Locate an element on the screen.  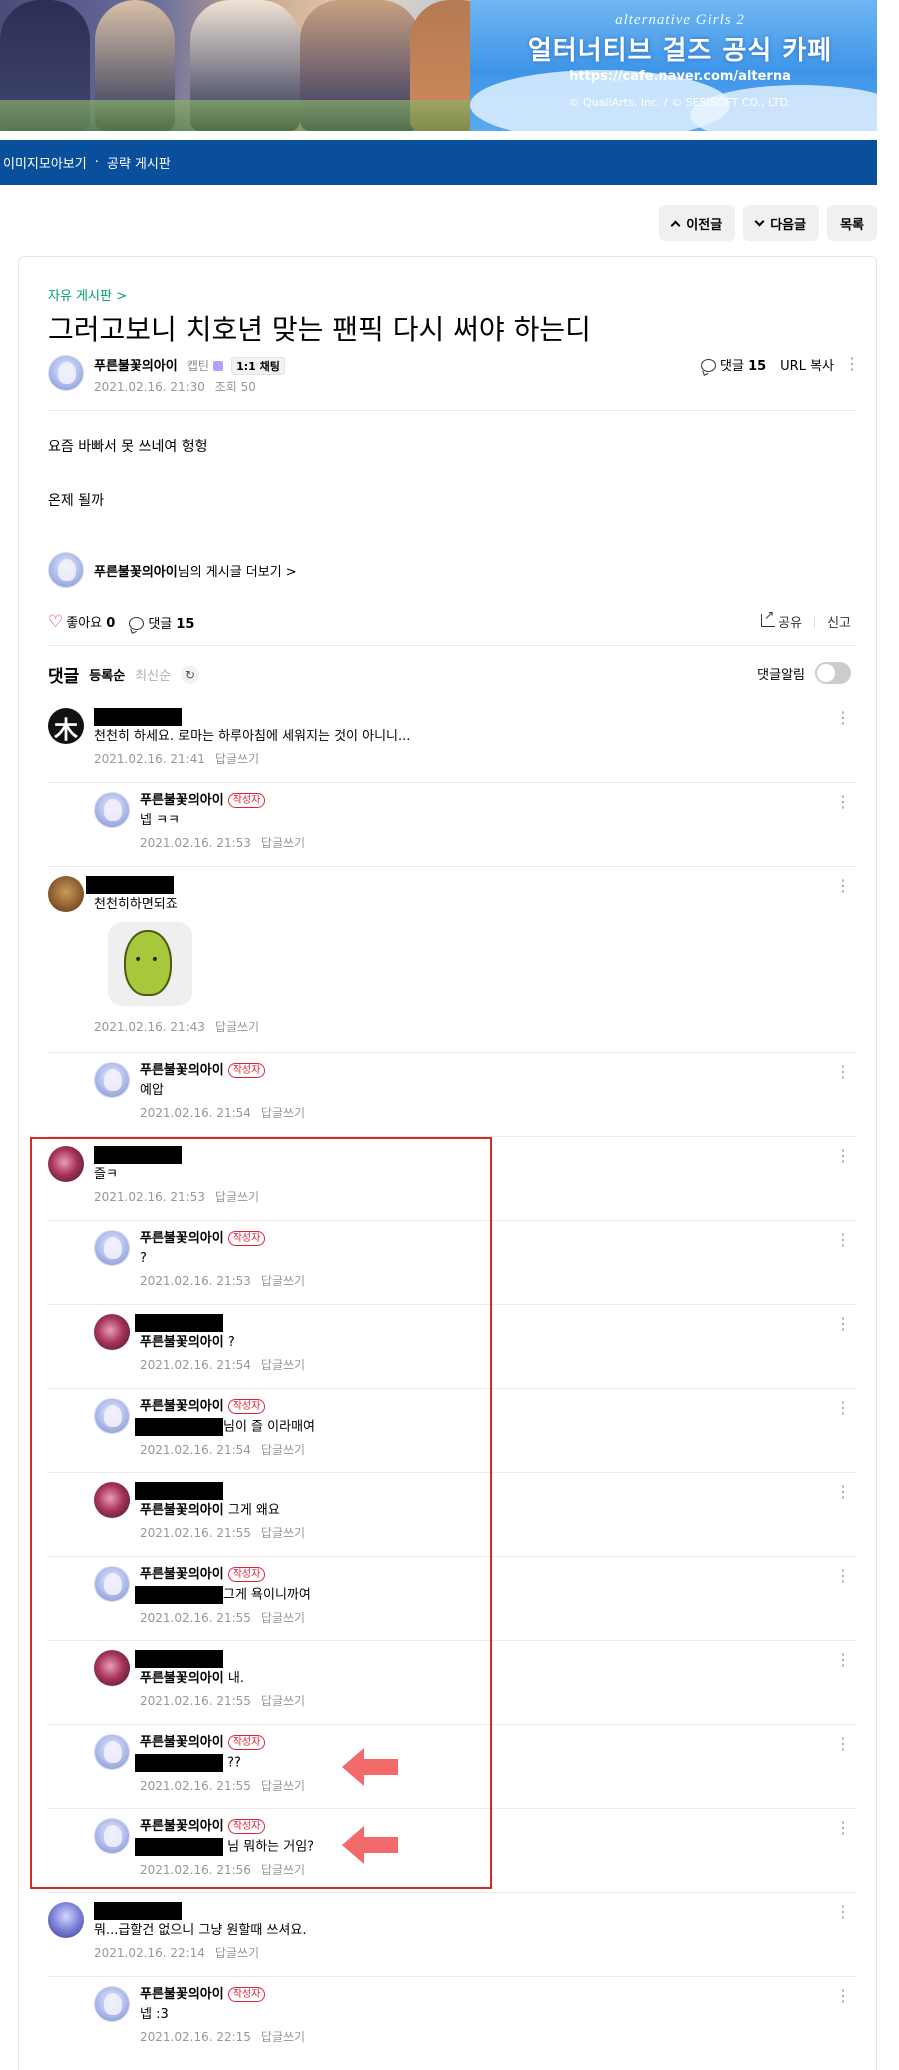
banner-url: https://cafe.naver.com/alterna is located at coordinates (680, 76).